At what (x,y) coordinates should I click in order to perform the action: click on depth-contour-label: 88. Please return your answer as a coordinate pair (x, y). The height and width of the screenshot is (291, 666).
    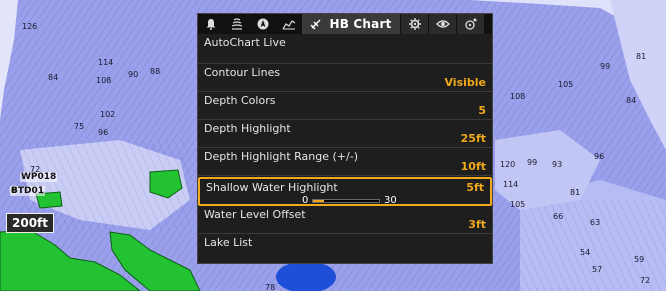
    Looking at the image, I should click on (155, 71).